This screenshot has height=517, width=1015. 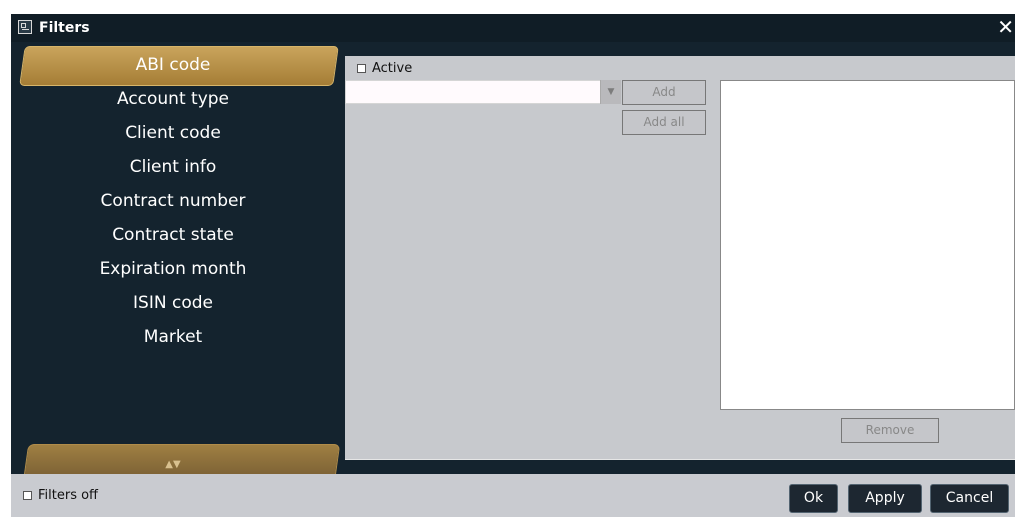 I want to click on sidebar-item-expiration-month: Expiration month, so click(x=173, y=269).